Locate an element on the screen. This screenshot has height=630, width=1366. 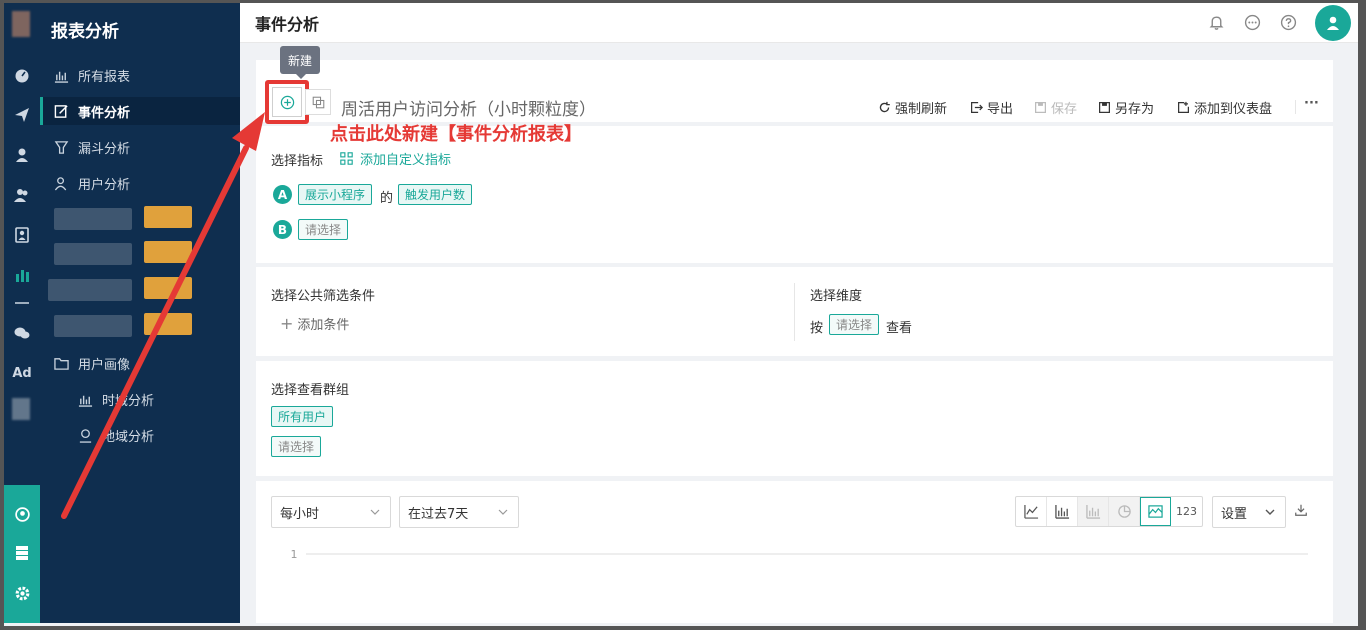
toolbar-divider is located at coordinates (1295, 107).